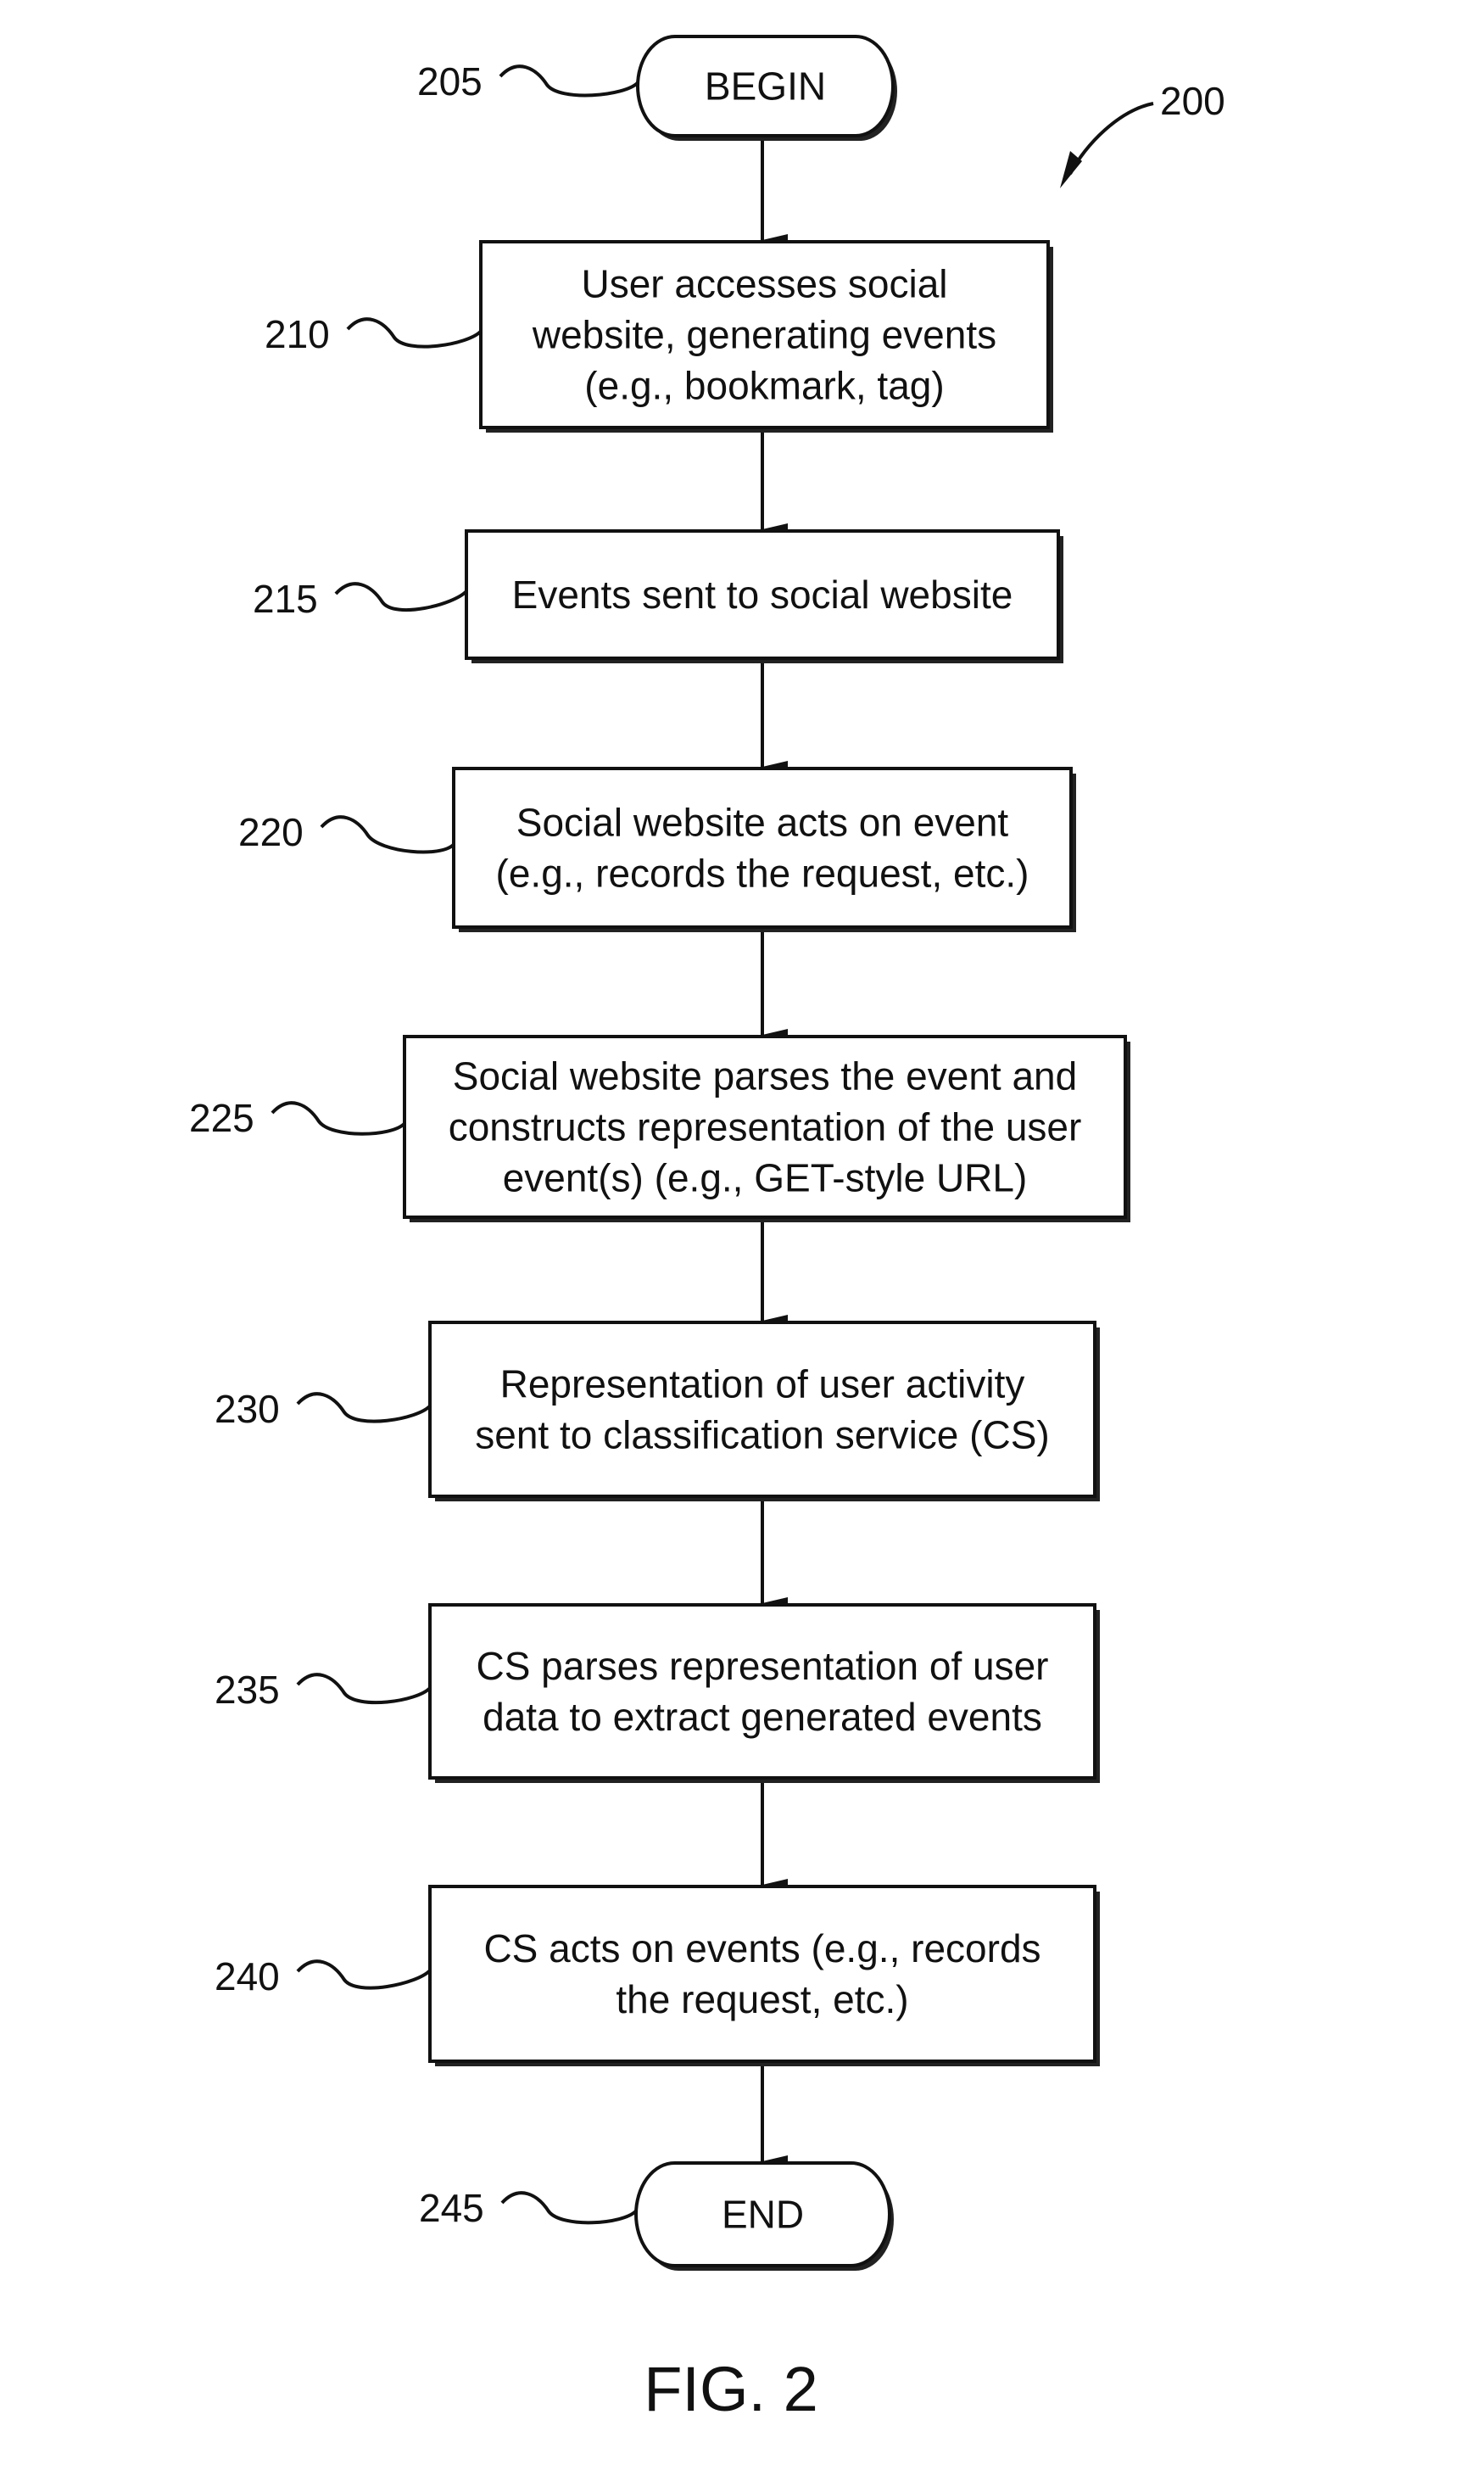  Describe the element at coordinates (765, 1076) in the screenshot. I see `node-text-line: Social website parses the event and` at that location.